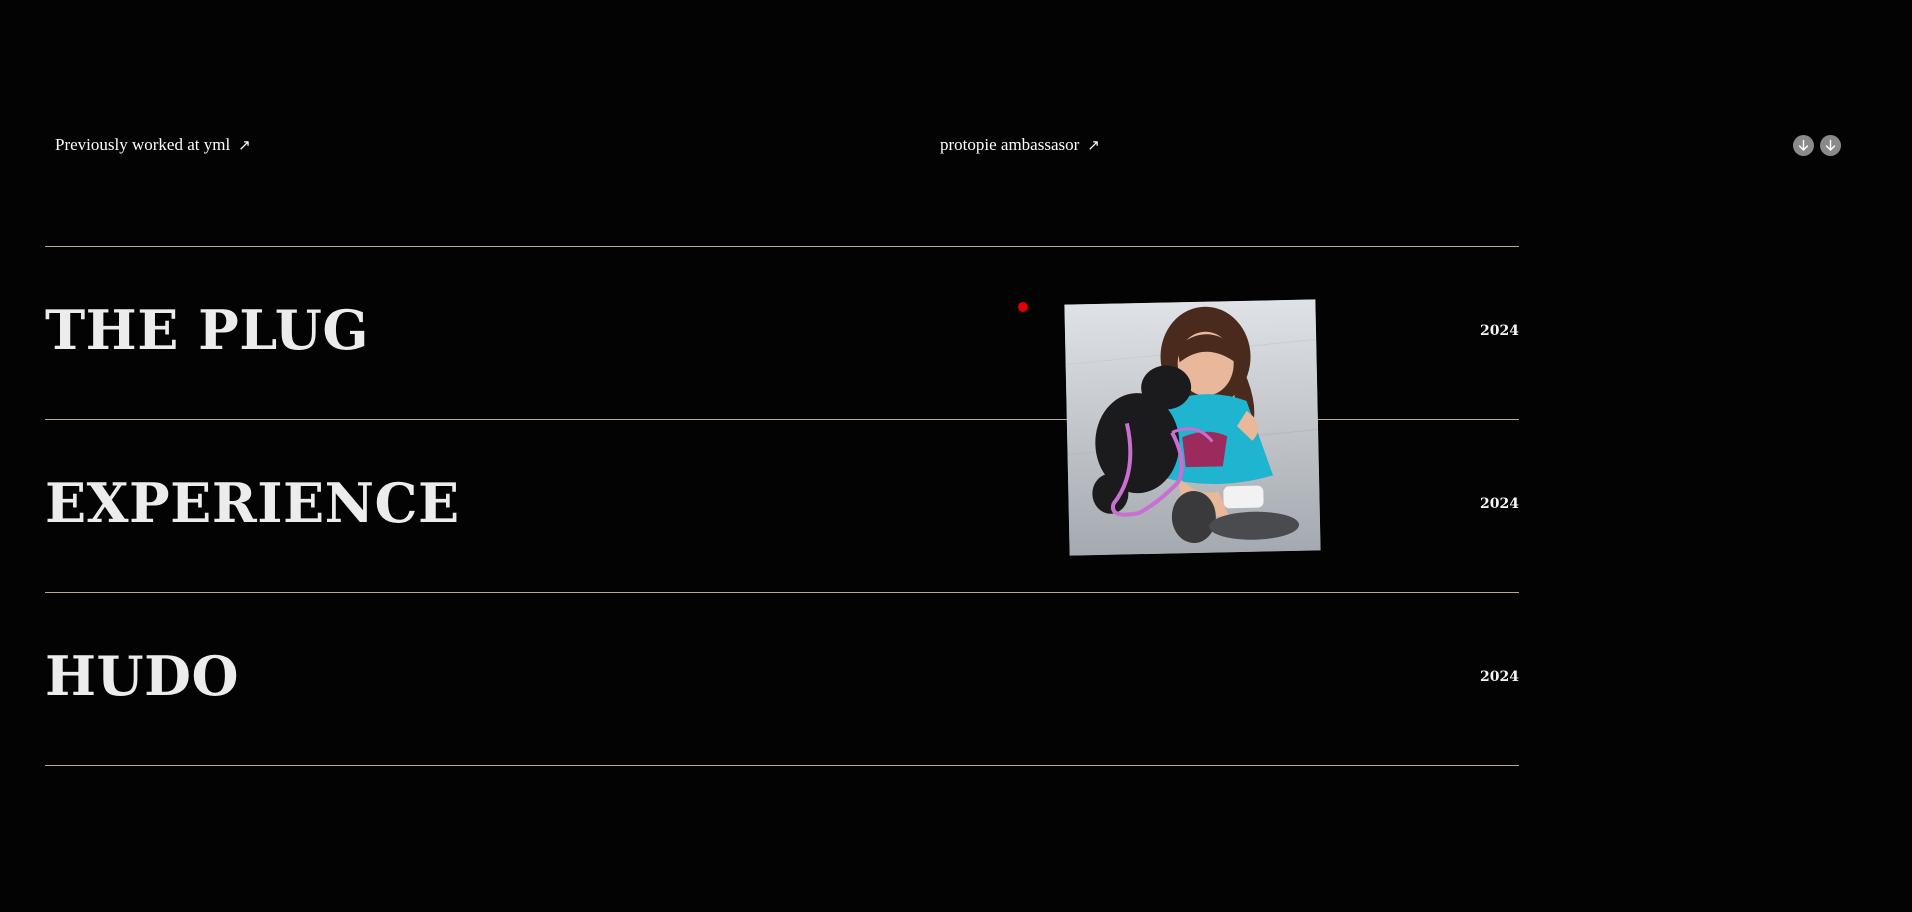  I want to click on cursor-dot, so click(1023, 307).